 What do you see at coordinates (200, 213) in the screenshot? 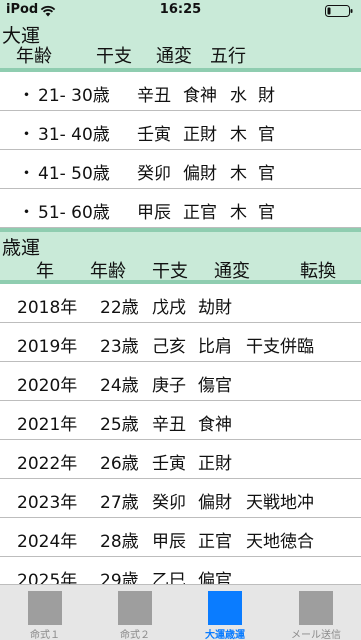
I see `taiun-row-tsuhen: 正官` at bounding box center [200, 213].